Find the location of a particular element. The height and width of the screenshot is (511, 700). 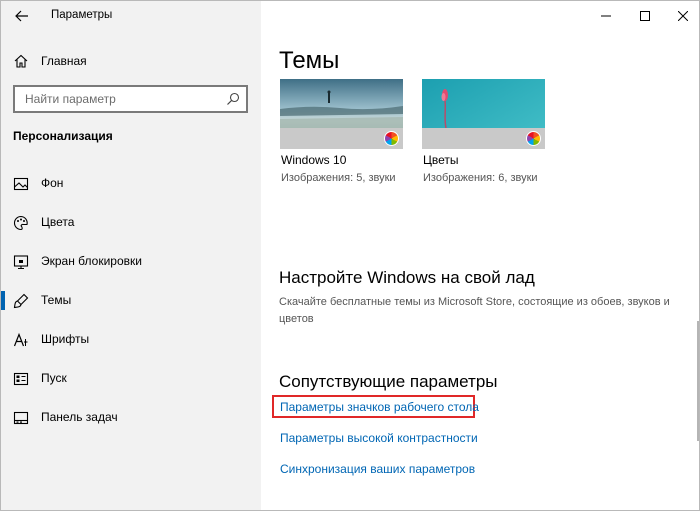

sidebar-item-taskbar: Панель задач is located at coordinates (131, 417).